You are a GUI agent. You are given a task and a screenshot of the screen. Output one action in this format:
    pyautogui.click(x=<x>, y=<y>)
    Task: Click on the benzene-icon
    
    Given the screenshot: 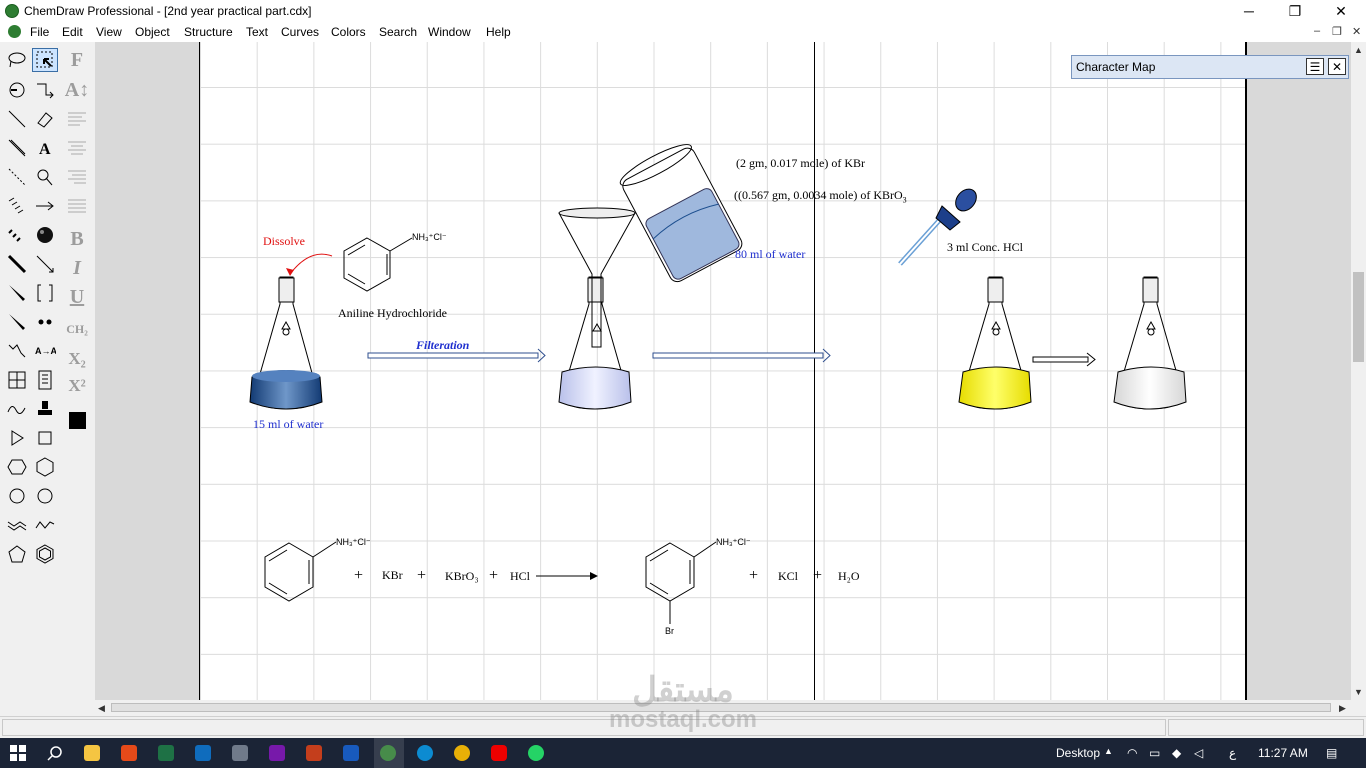 What is the action you would take?
    pyautogui.click(x=45, y=554)
    